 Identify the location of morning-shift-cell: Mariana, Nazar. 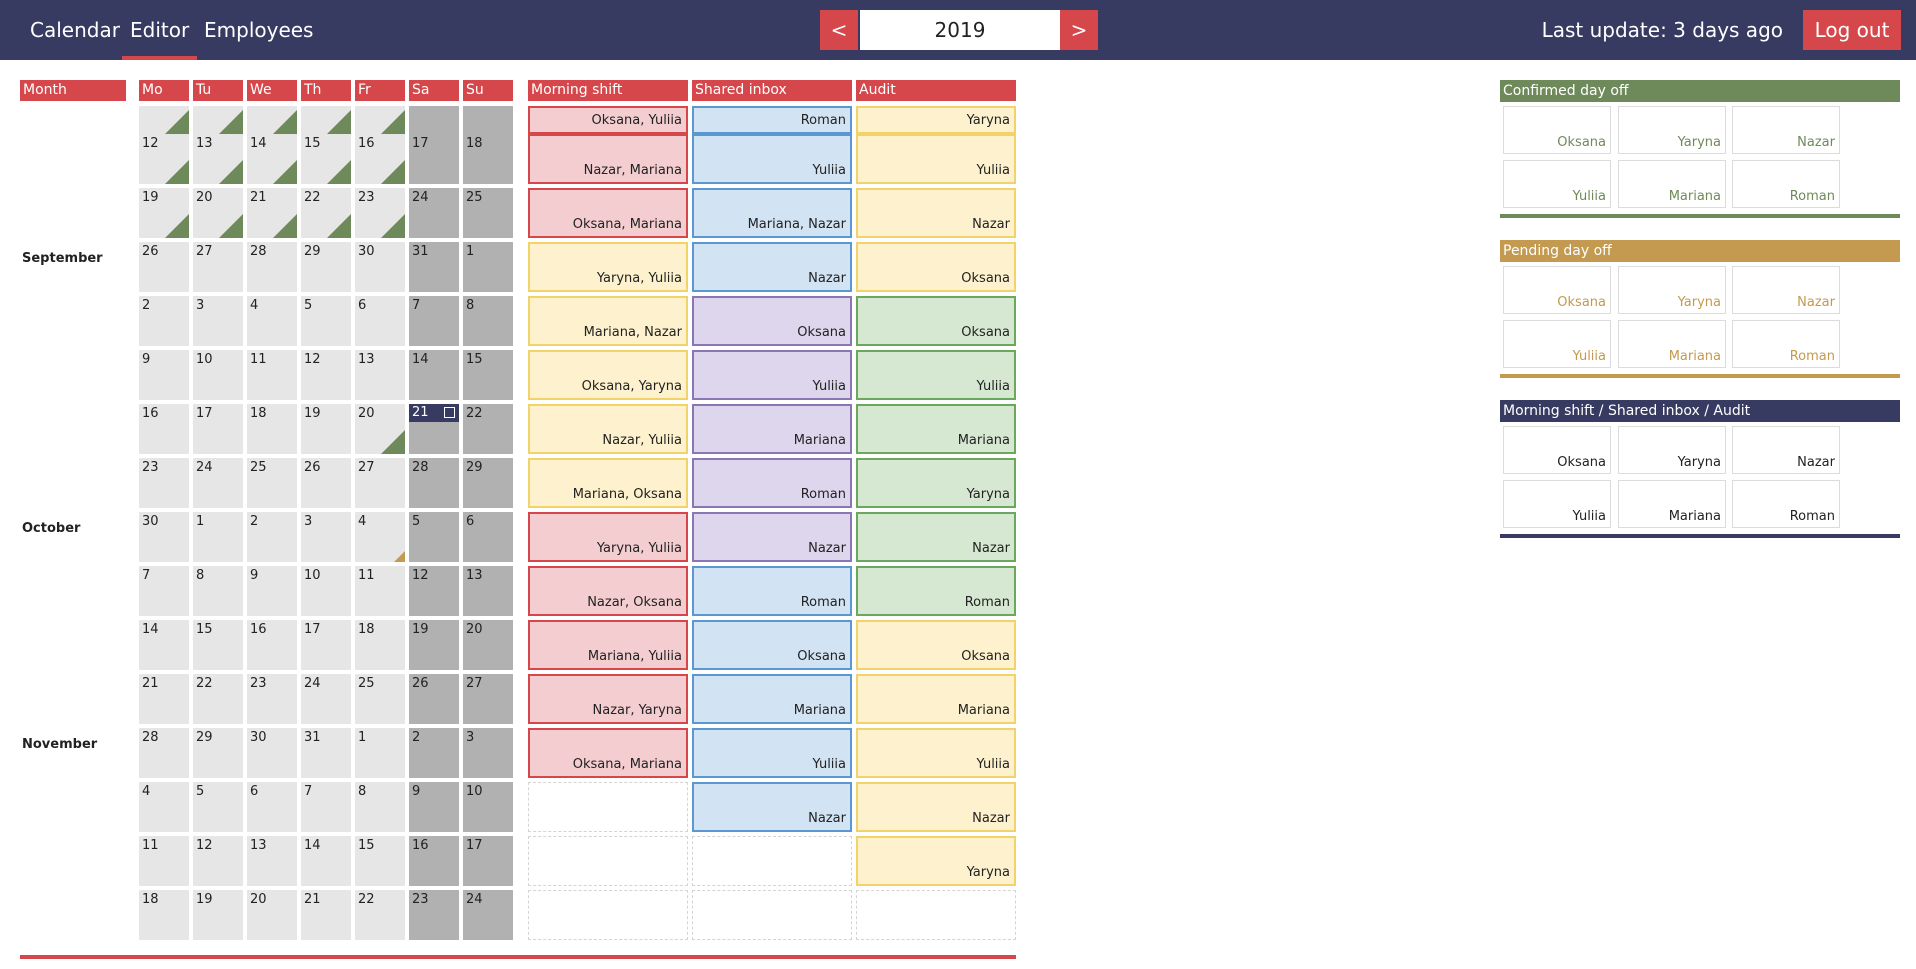
(608, 321).